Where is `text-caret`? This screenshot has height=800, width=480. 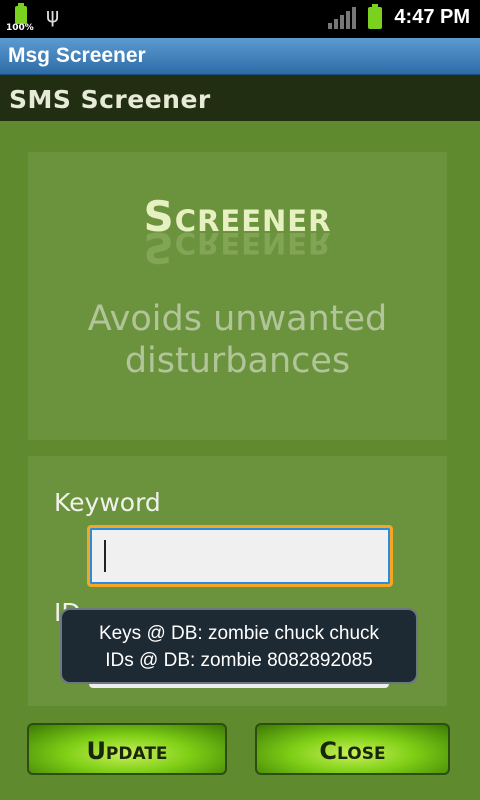 text-caret is located at coordinates (105, 556).